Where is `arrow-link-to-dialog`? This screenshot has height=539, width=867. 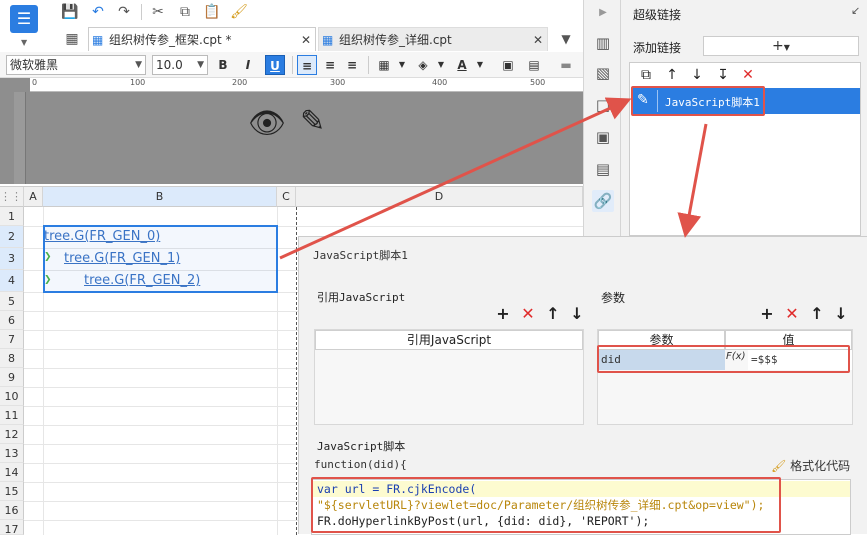
arrow-link-to-dialog is located at coordinates (692, 180).